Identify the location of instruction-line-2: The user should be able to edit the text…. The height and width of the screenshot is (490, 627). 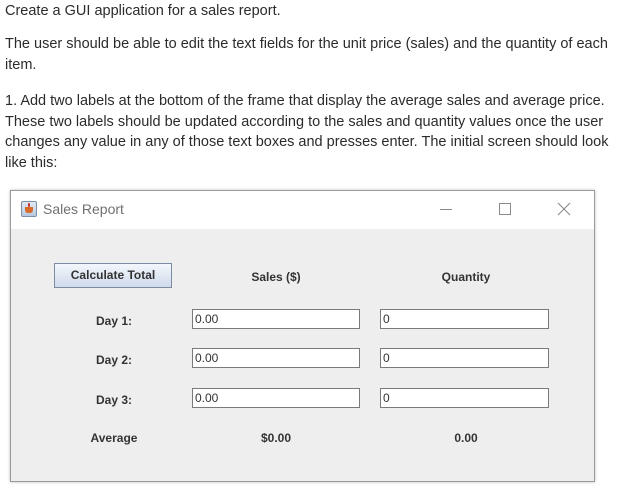
(306, 54).